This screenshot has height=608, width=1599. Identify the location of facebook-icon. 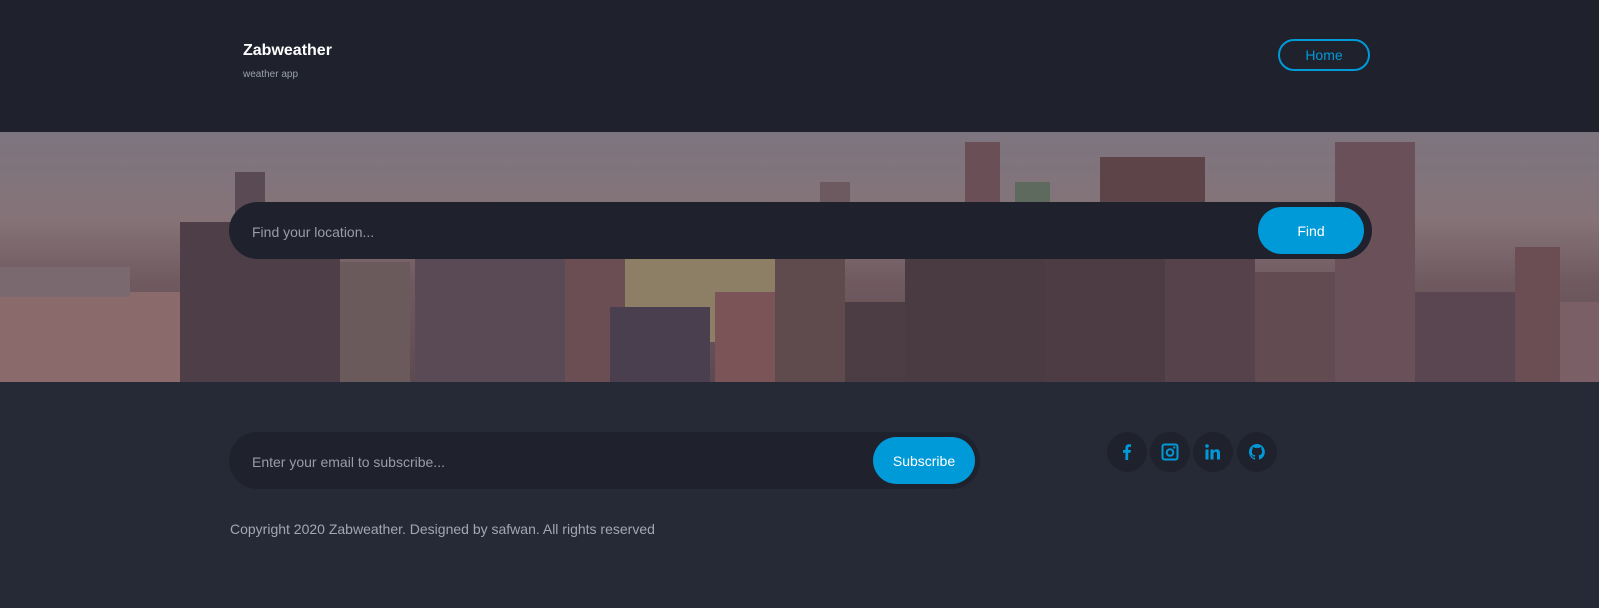
(1127, 452).